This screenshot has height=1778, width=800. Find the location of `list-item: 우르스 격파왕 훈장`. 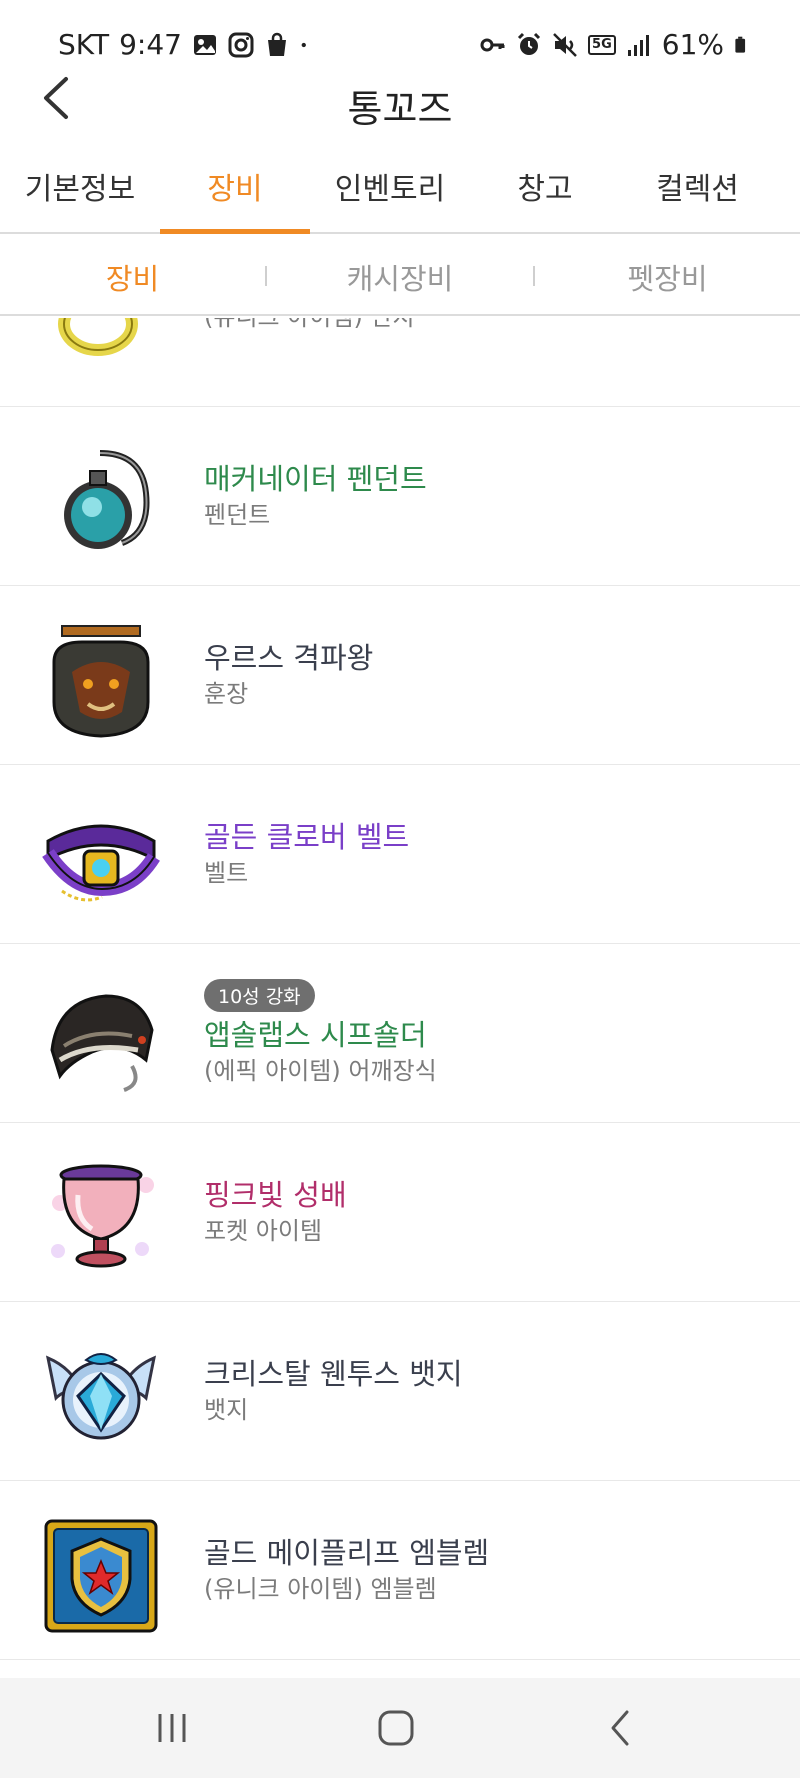

list-item: 우르스 격파왕 훈장 is located at coordinates (400, 675).